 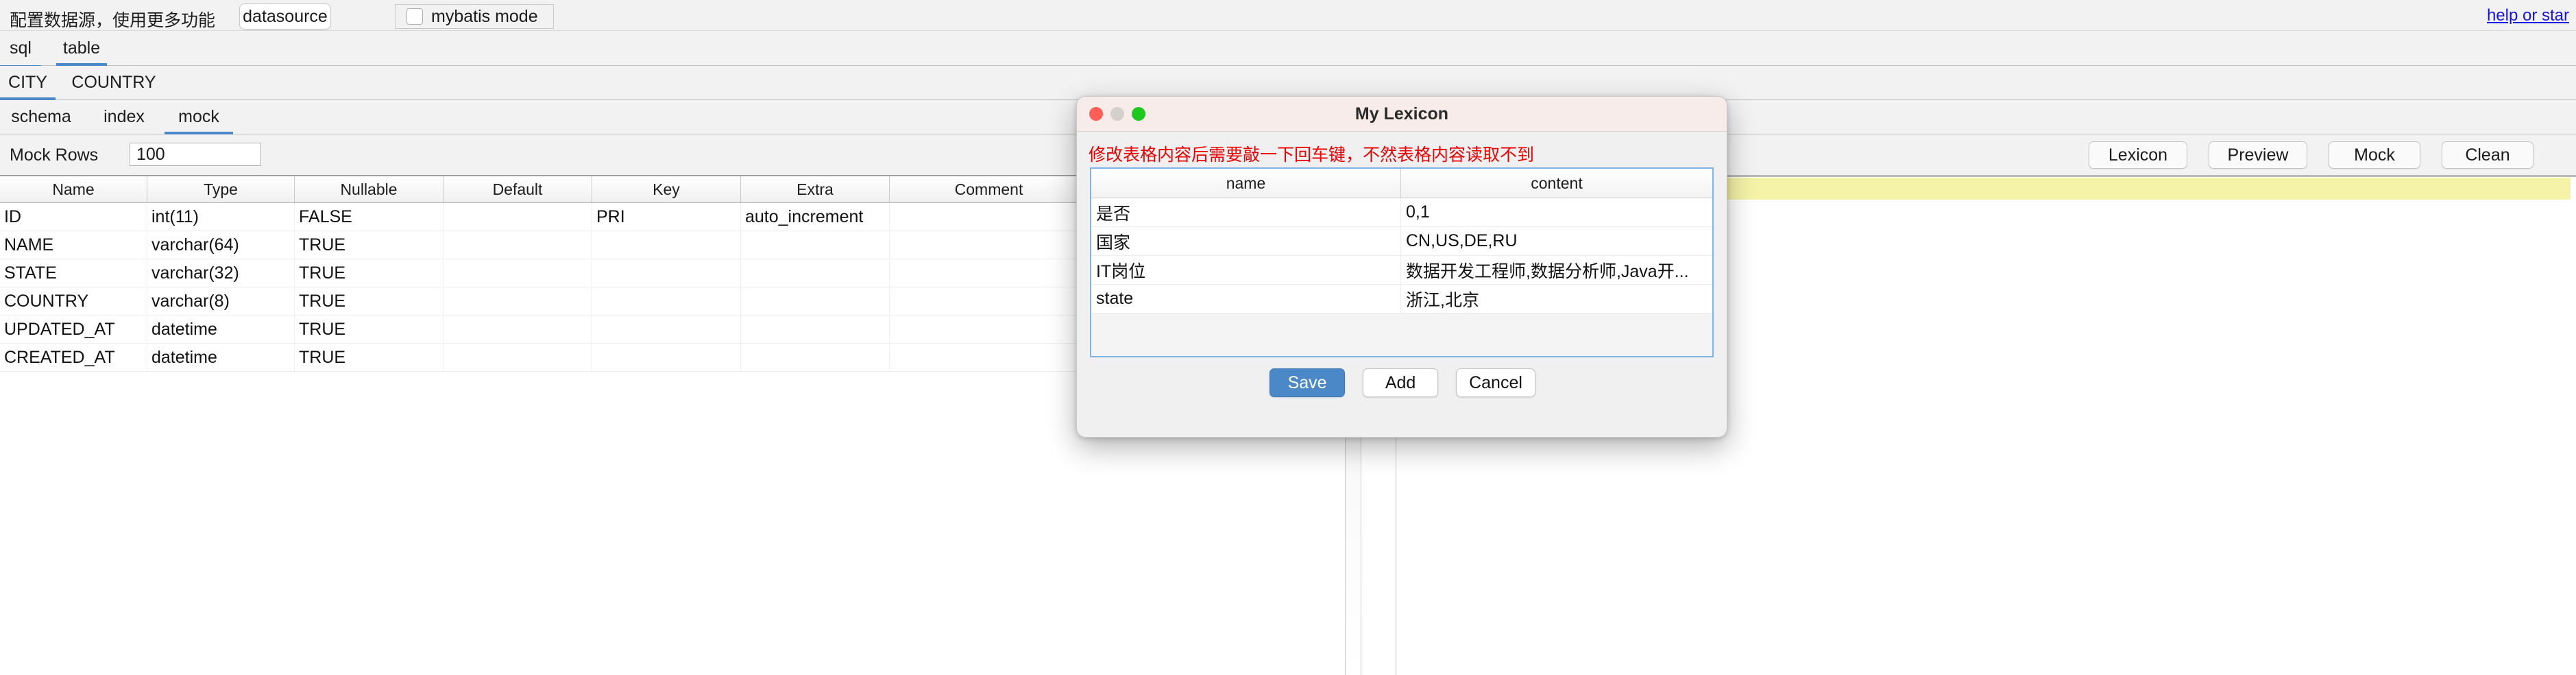 What do you see at coordinates (73, 358) in the screenshot?
I see `cell-name: CREATED_AT` at bounding box center [73, 358].